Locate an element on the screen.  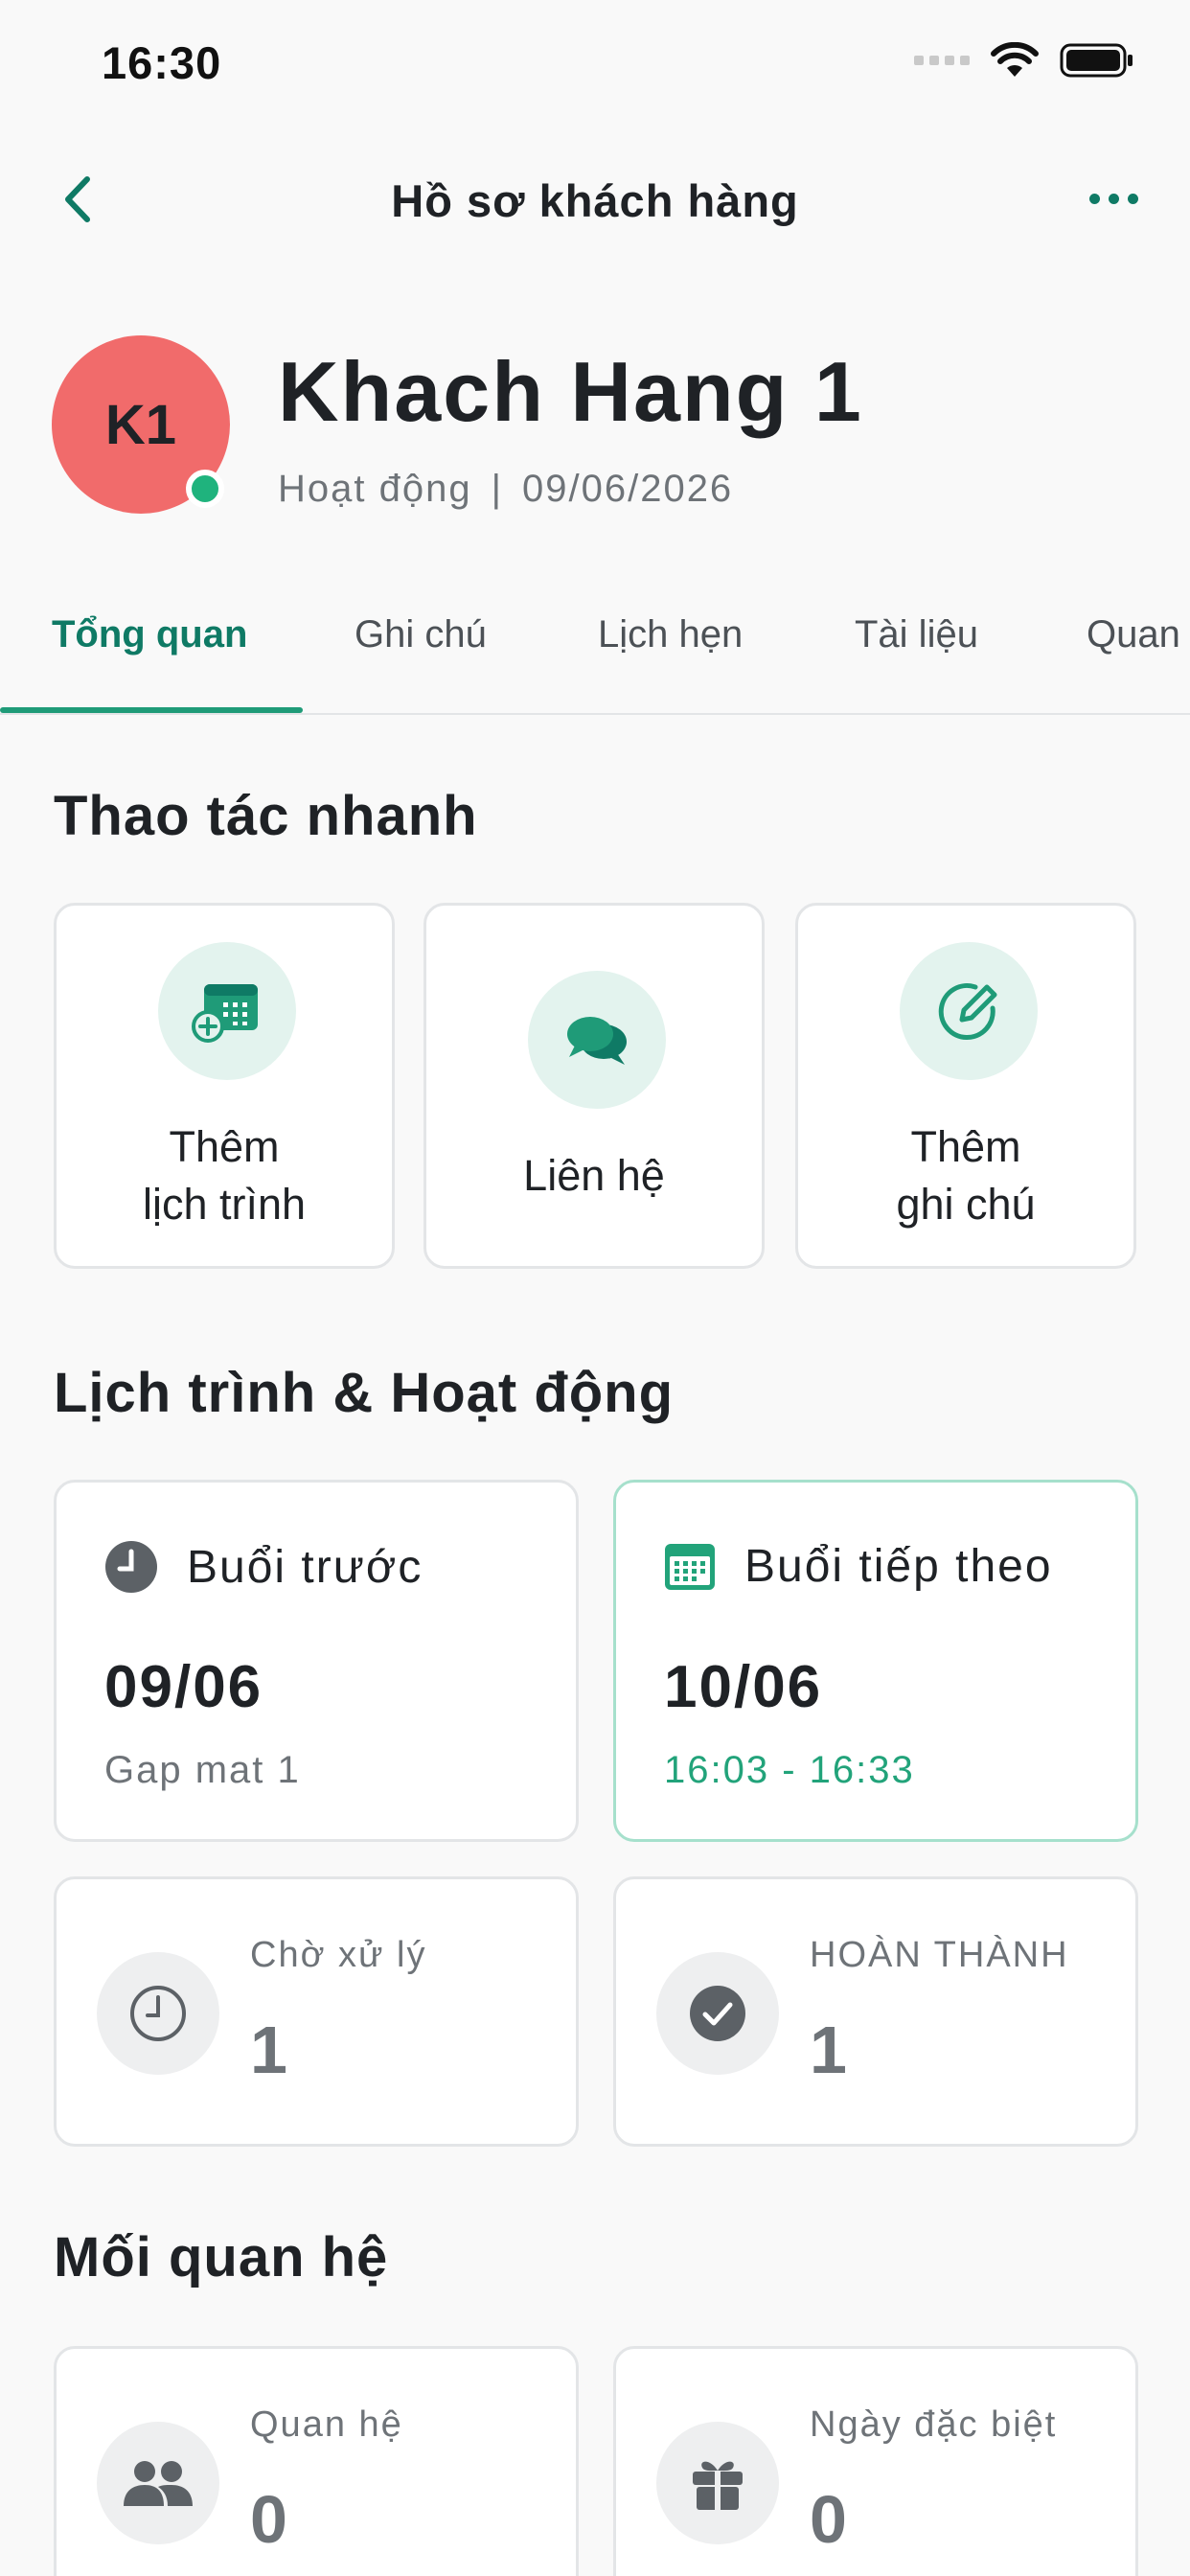
check-circle-icon is located at coordinates (717, 2013).